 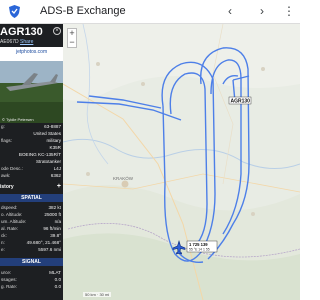 What do you see at coordinates (31, 242) in the screenshot?
I see `spatial-row: n: 49.680°, 21.468°` at bounding box center [31, 242].